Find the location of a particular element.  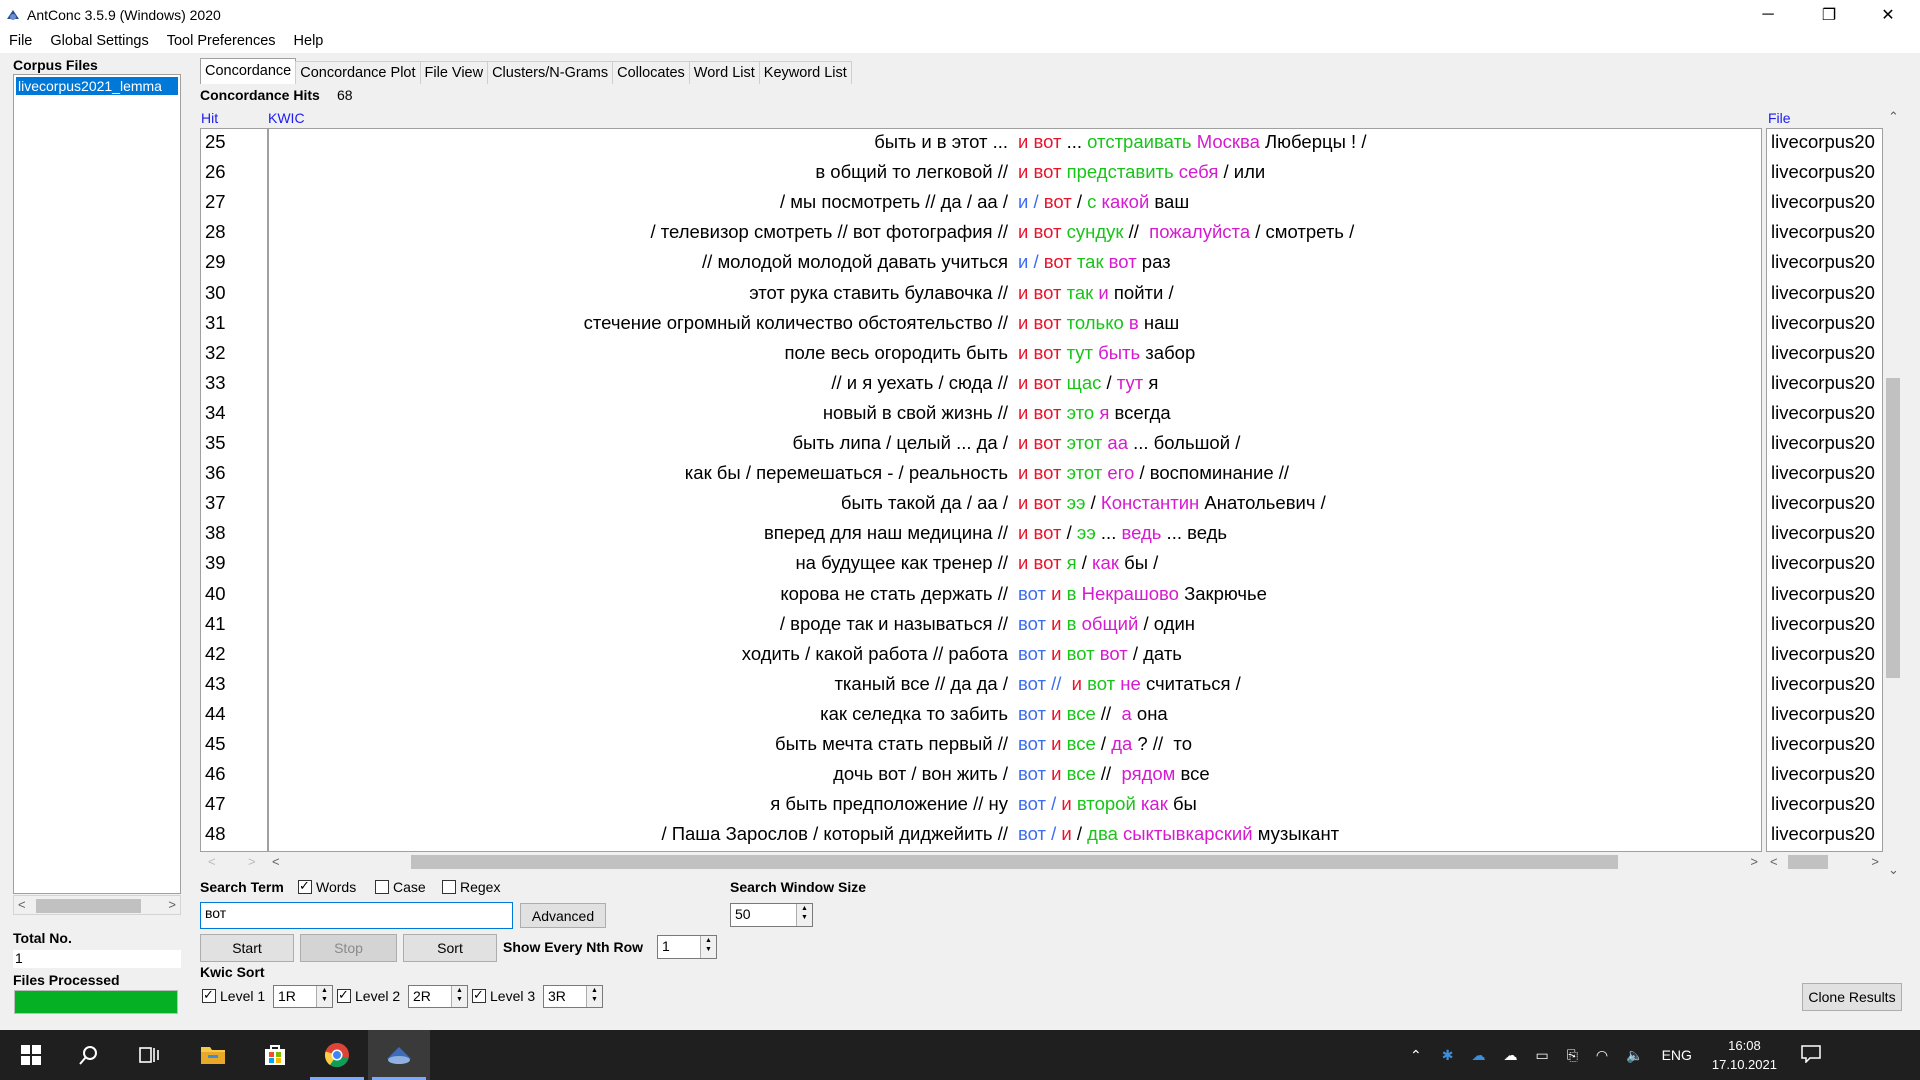

kwic-right-context: и вот ... отстраивать Москва Люберцы ! / is located at coordinates (1192, 143).